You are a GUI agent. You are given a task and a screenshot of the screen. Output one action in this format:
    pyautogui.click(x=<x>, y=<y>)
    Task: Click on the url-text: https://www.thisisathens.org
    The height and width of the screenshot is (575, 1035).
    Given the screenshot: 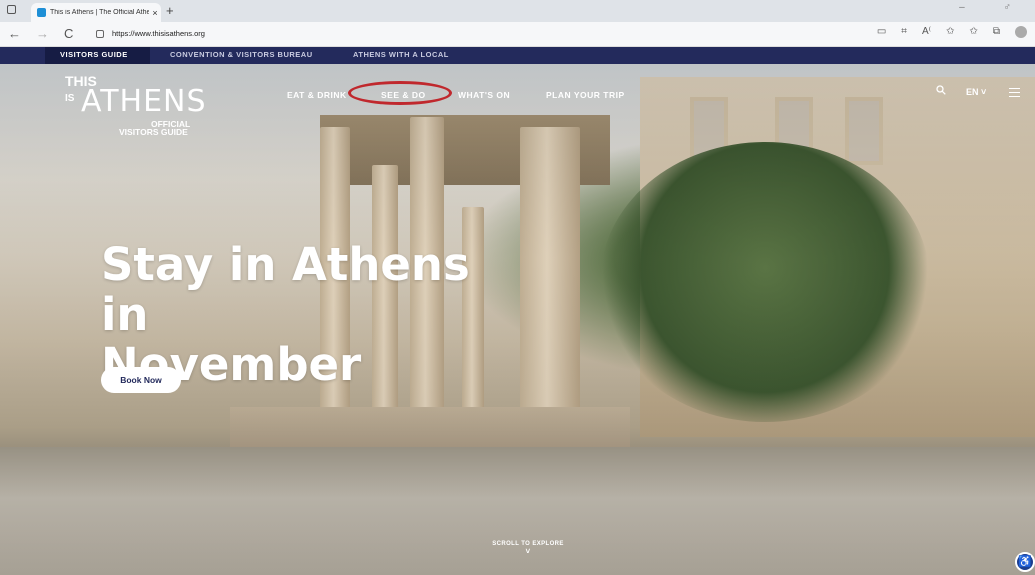 What is the action you would take?
    pyautogui.click(x=158, y=33)
    